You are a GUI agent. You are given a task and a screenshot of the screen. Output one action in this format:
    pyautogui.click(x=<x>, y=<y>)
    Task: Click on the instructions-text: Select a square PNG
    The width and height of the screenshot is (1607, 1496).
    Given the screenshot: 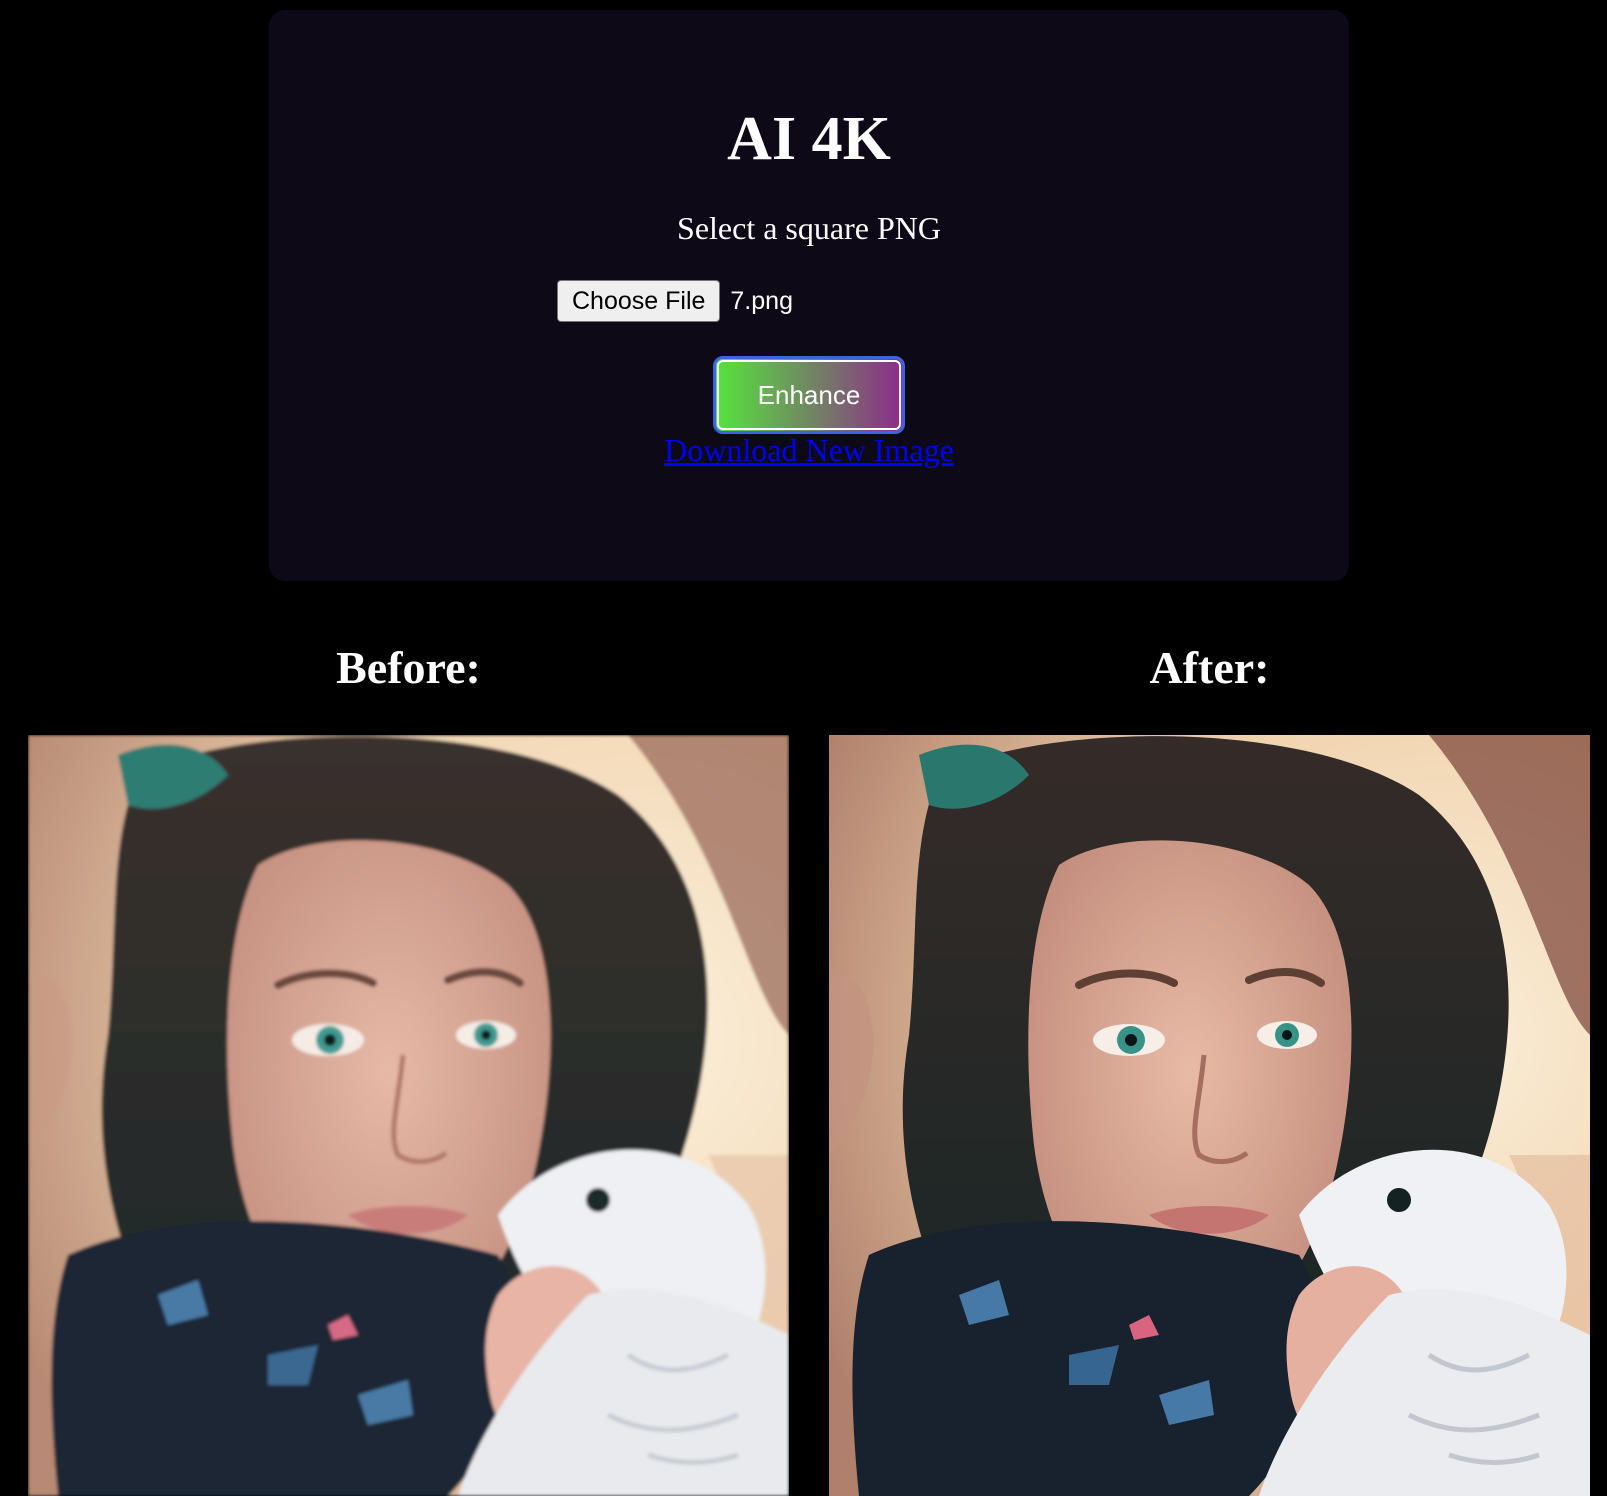 What is the action you would take?
    pyautogui.click(x=809, y=228)
    